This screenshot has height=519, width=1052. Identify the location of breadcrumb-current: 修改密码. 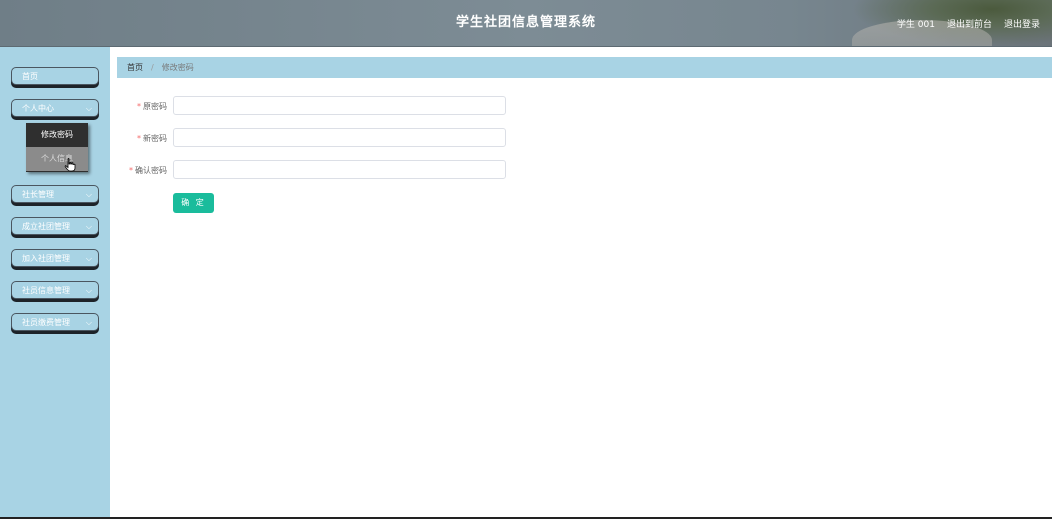
(177, 67).